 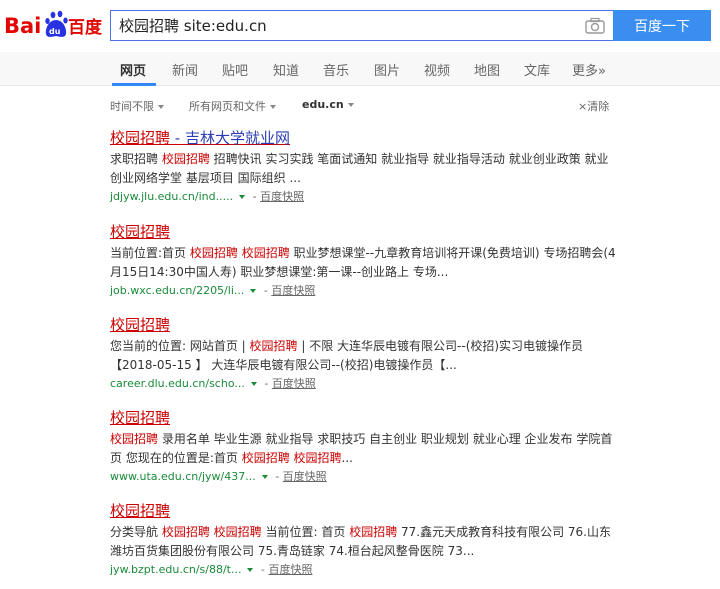 What do you see at coordinates (365, 477) in the screenshot?
I see `result-url-line: www.uta.edu.cn/jyw/437... - 百度快照` at bounding box center [365, 477].